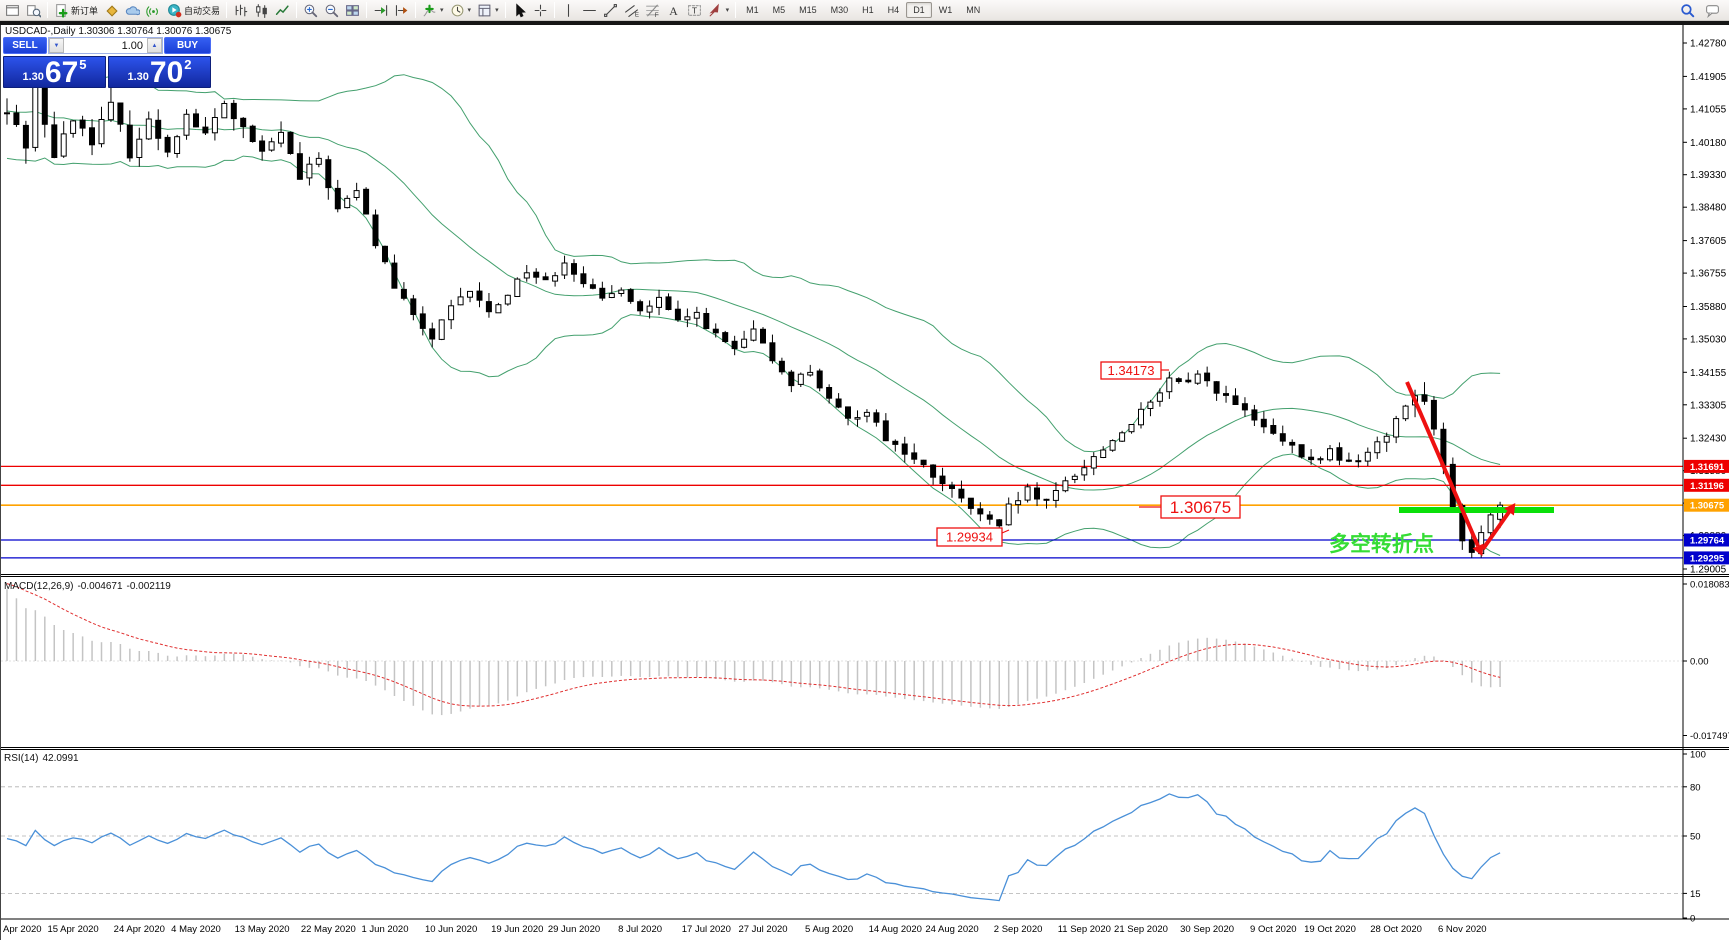  I want to click on timeframe-w1-button: W1, so click(946, 10).